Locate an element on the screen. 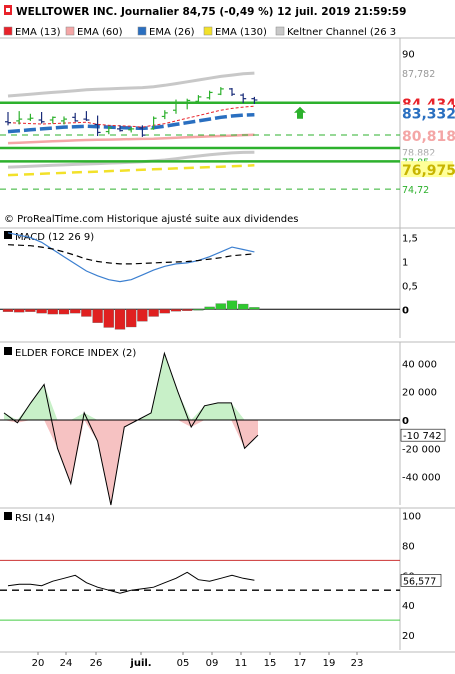 The width and height of the screenshot is (455, 674). y-tick-label: 0,5 is located at coordinates (410, 286).